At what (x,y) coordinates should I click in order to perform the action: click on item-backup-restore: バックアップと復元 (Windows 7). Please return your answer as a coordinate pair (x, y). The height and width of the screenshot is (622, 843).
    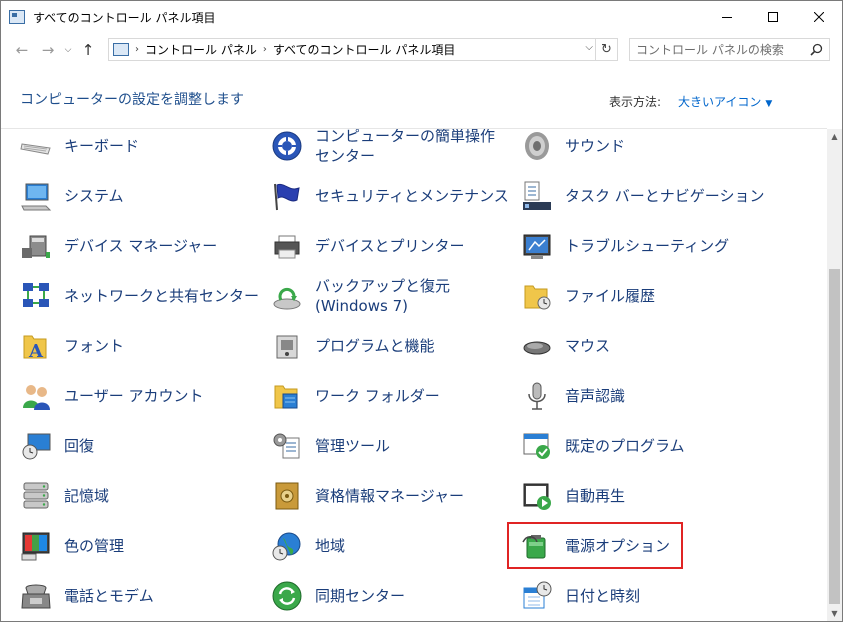
    Looking at the image, I should click on (388, 296).